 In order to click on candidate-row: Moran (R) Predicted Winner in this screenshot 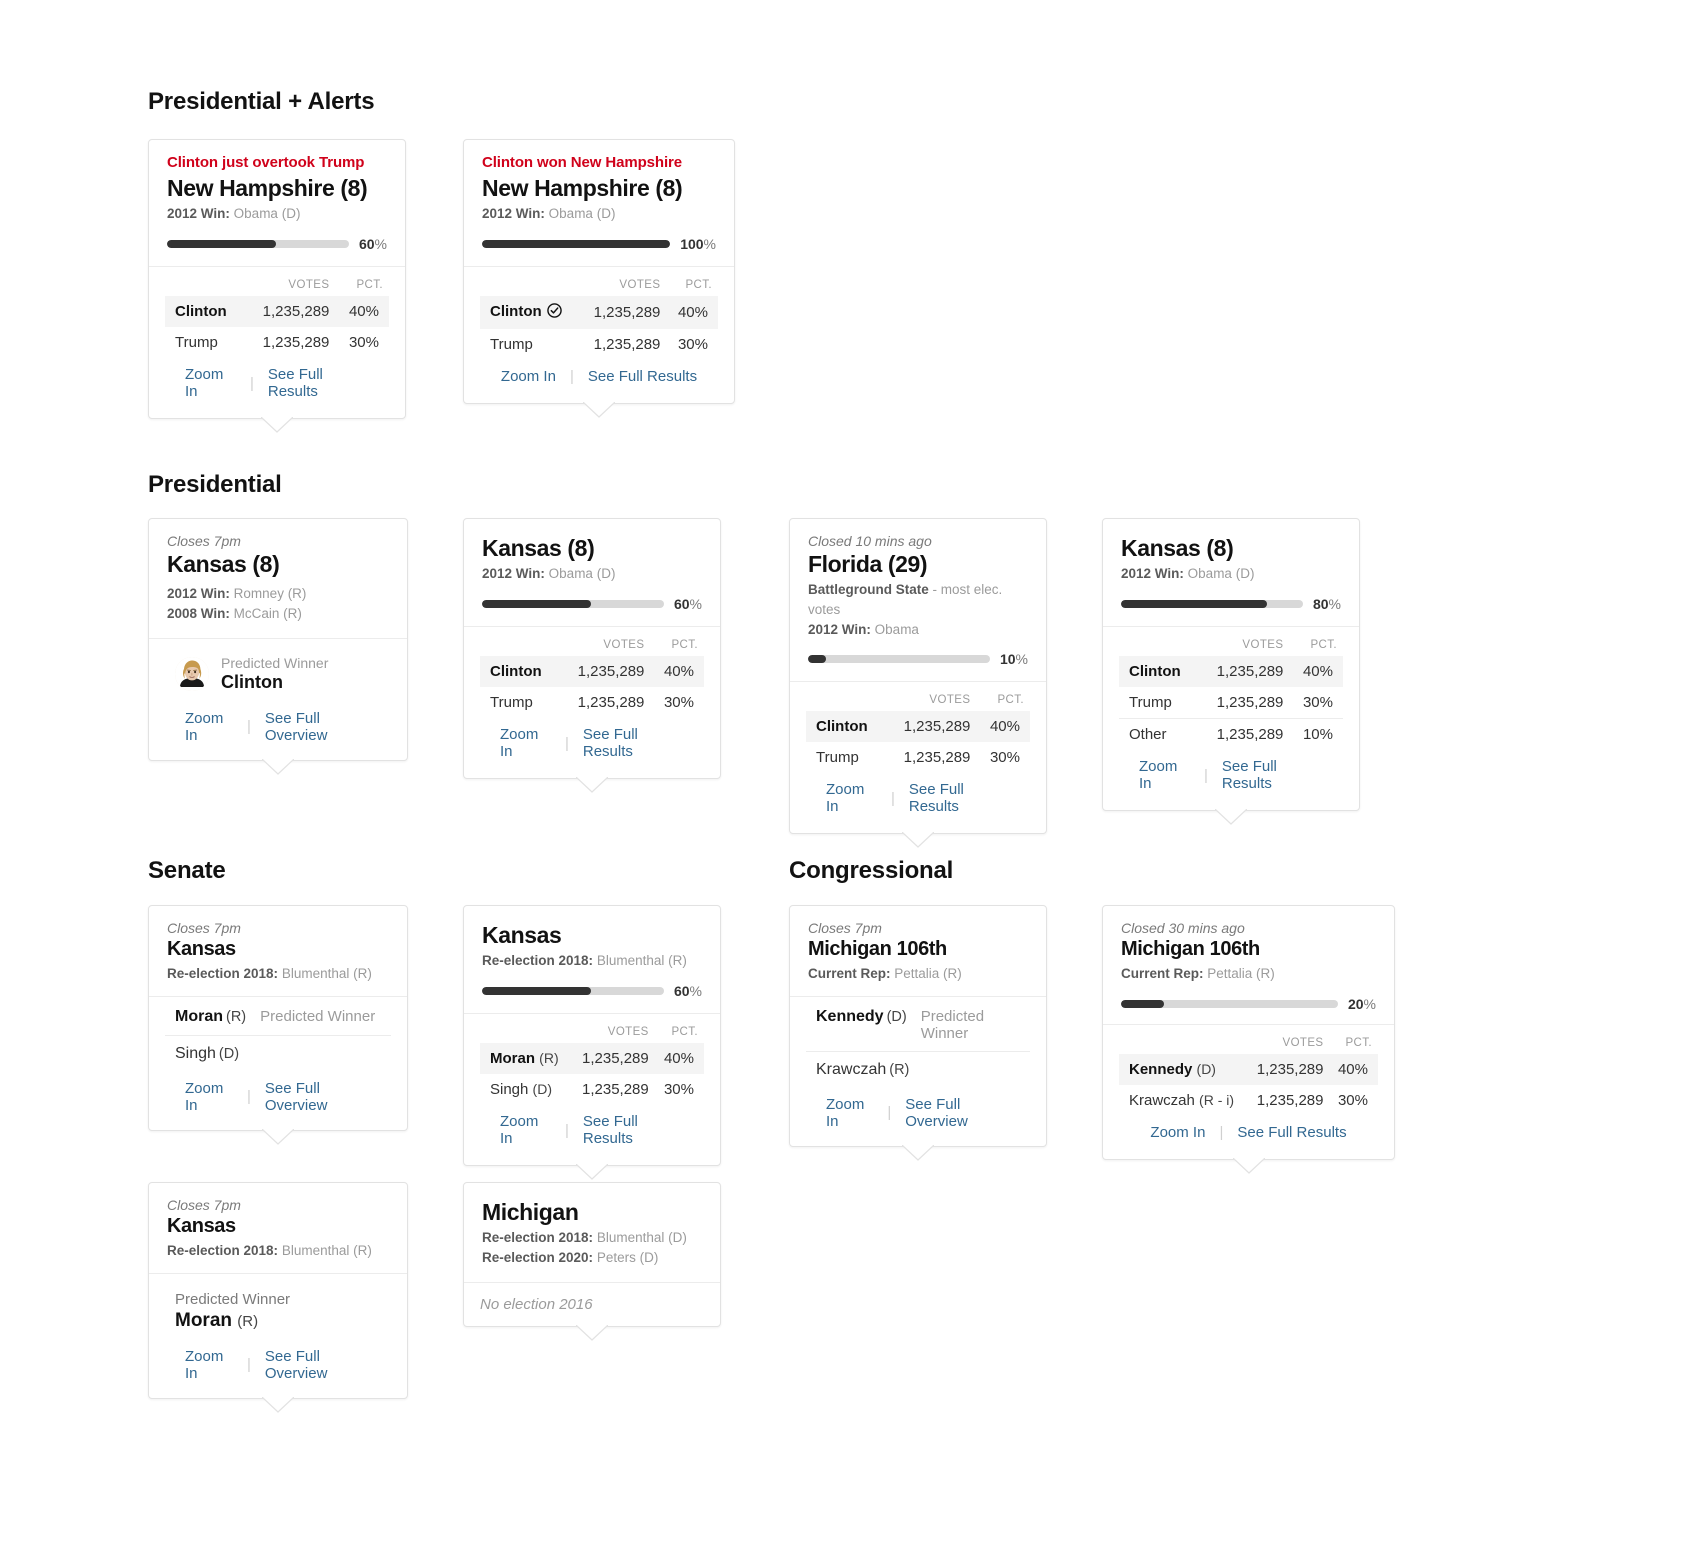, I will do `click(278, 1017)`.